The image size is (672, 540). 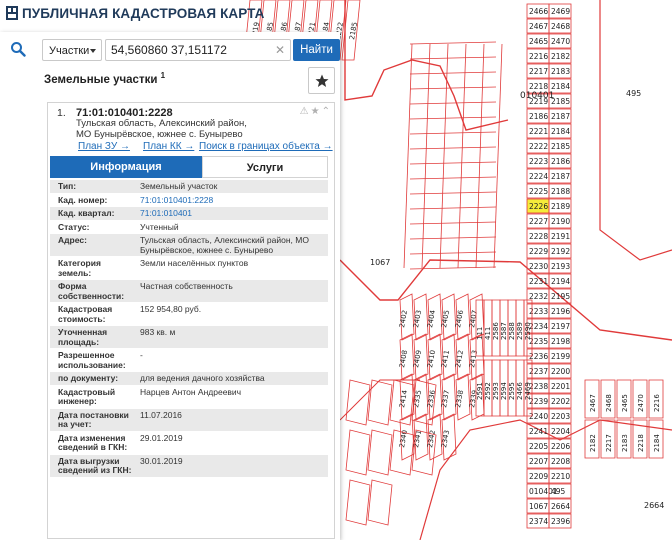 What do you see at coordinates (87, 396) in the screenshot?
I see `info-label: Кадастровый инженер:` at bounding box center [87, 396].